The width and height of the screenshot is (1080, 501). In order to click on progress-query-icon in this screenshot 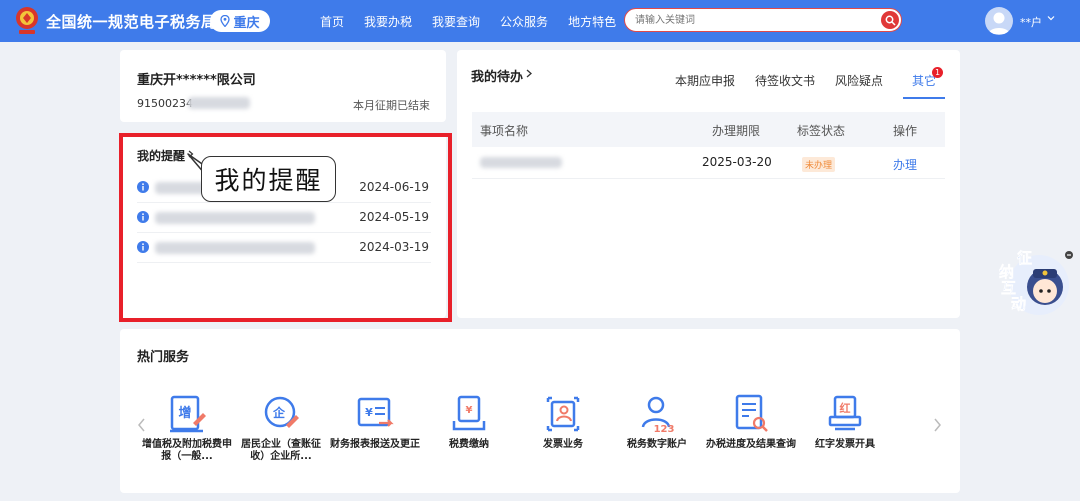, I will do `click(751, 413)`.